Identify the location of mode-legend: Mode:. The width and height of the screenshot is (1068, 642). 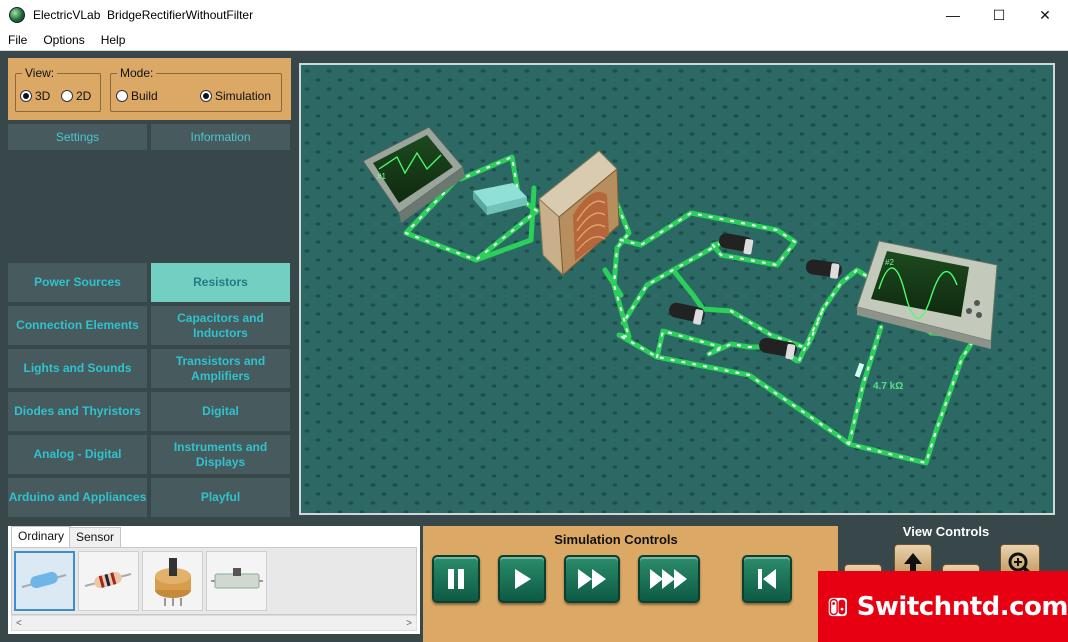
(137, 73).